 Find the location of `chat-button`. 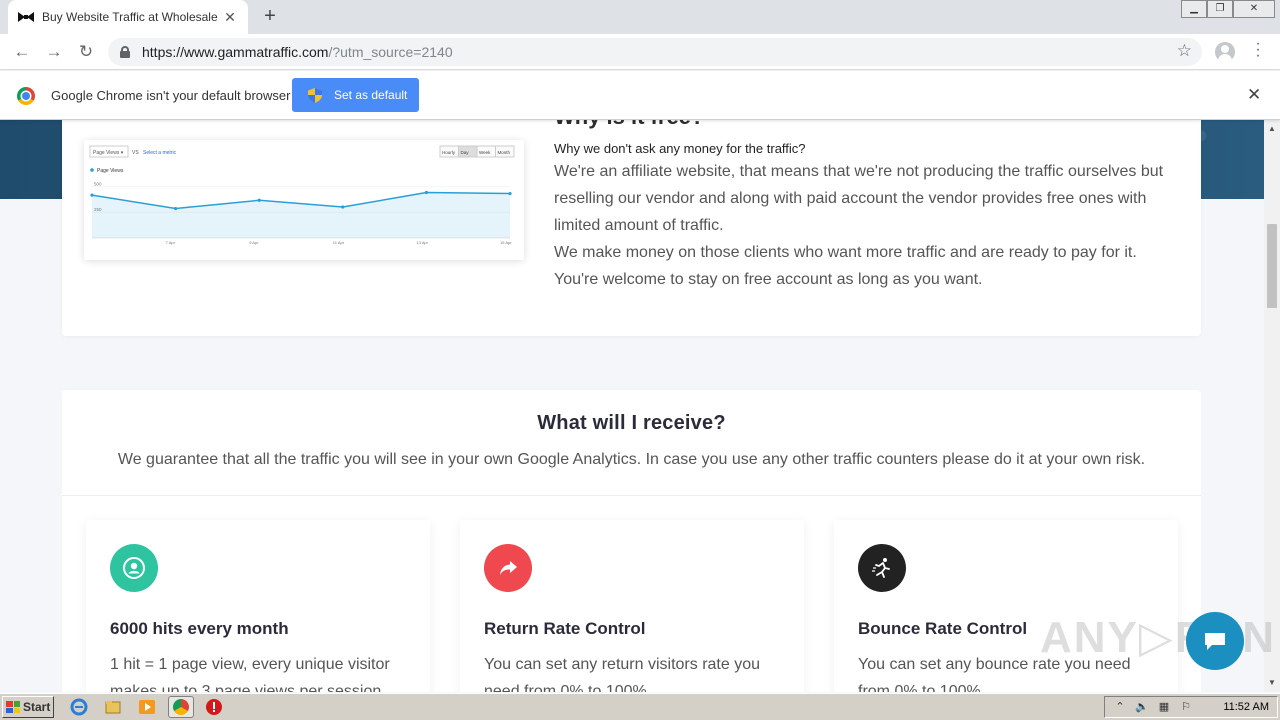

chat-button is located at coordinates (1215, 641).